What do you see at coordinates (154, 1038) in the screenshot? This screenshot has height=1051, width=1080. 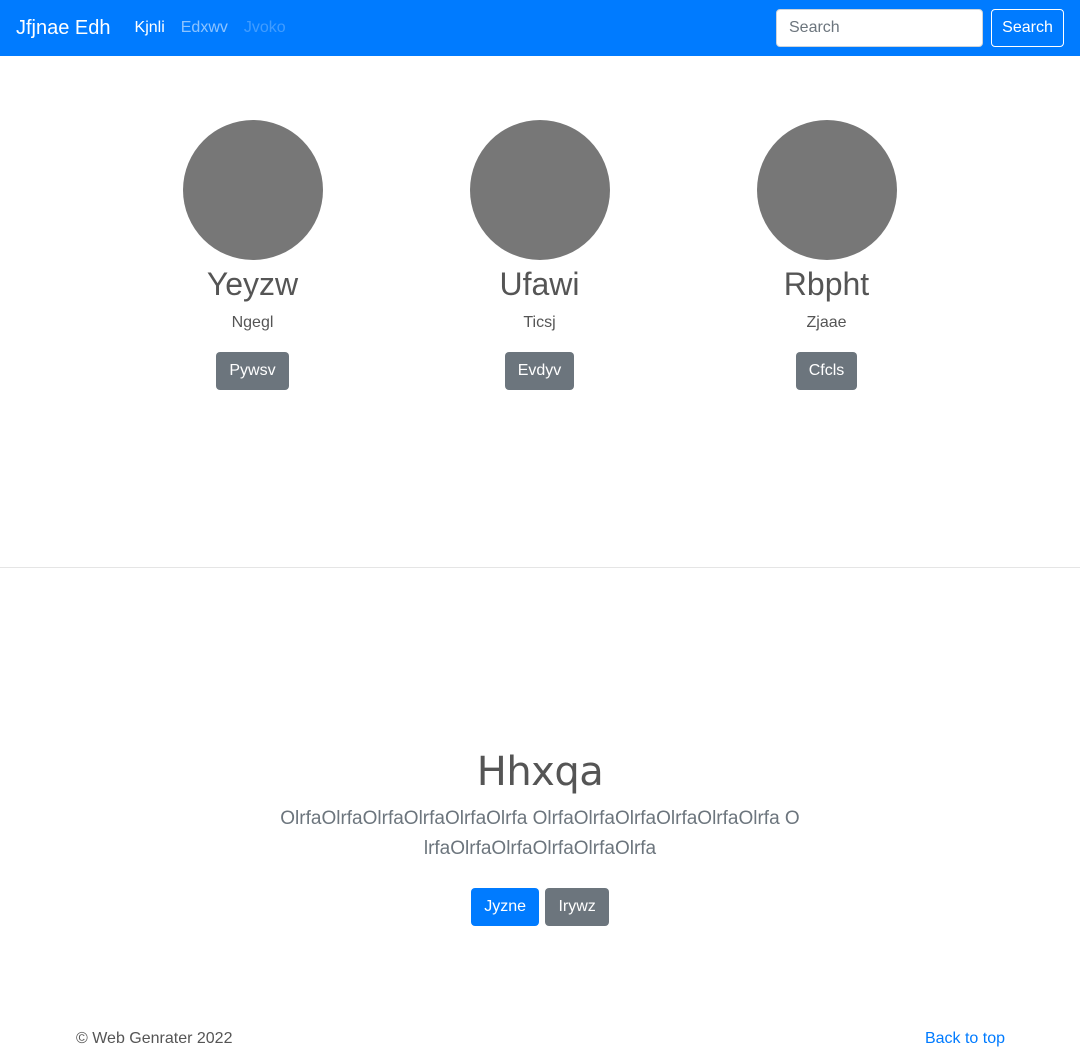 I see `footer-copyright: © Web Genrater 2022` at bounding box center [154, 1038].